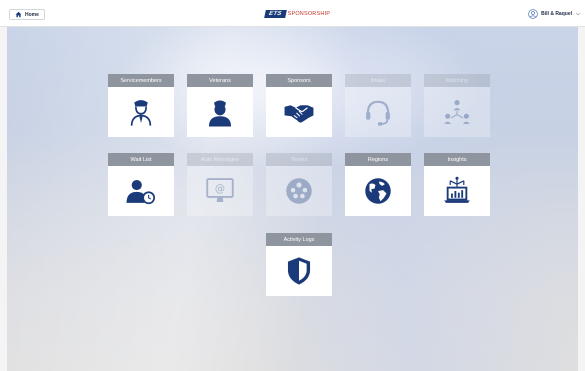 This screenshot has height=371, width=585. I want to click on email-monitor-icon: @, so click(220, 190).